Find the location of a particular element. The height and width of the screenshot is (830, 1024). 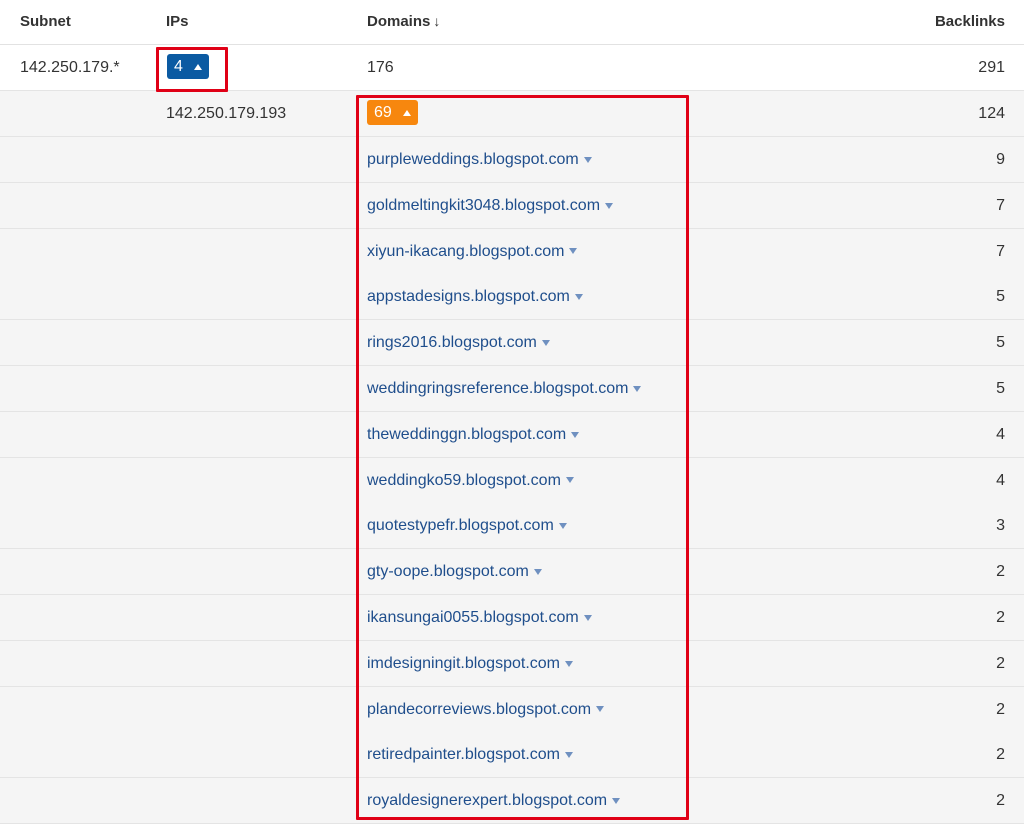

domain-name: weddingringsreference.blogspot.com is located at coordinates (498, 388).